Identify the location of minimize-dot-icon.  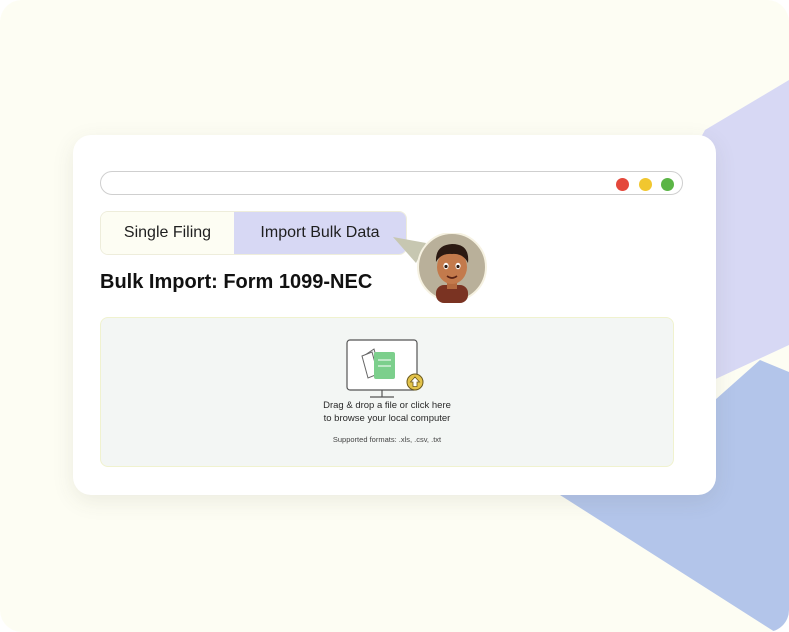
(645, 184).